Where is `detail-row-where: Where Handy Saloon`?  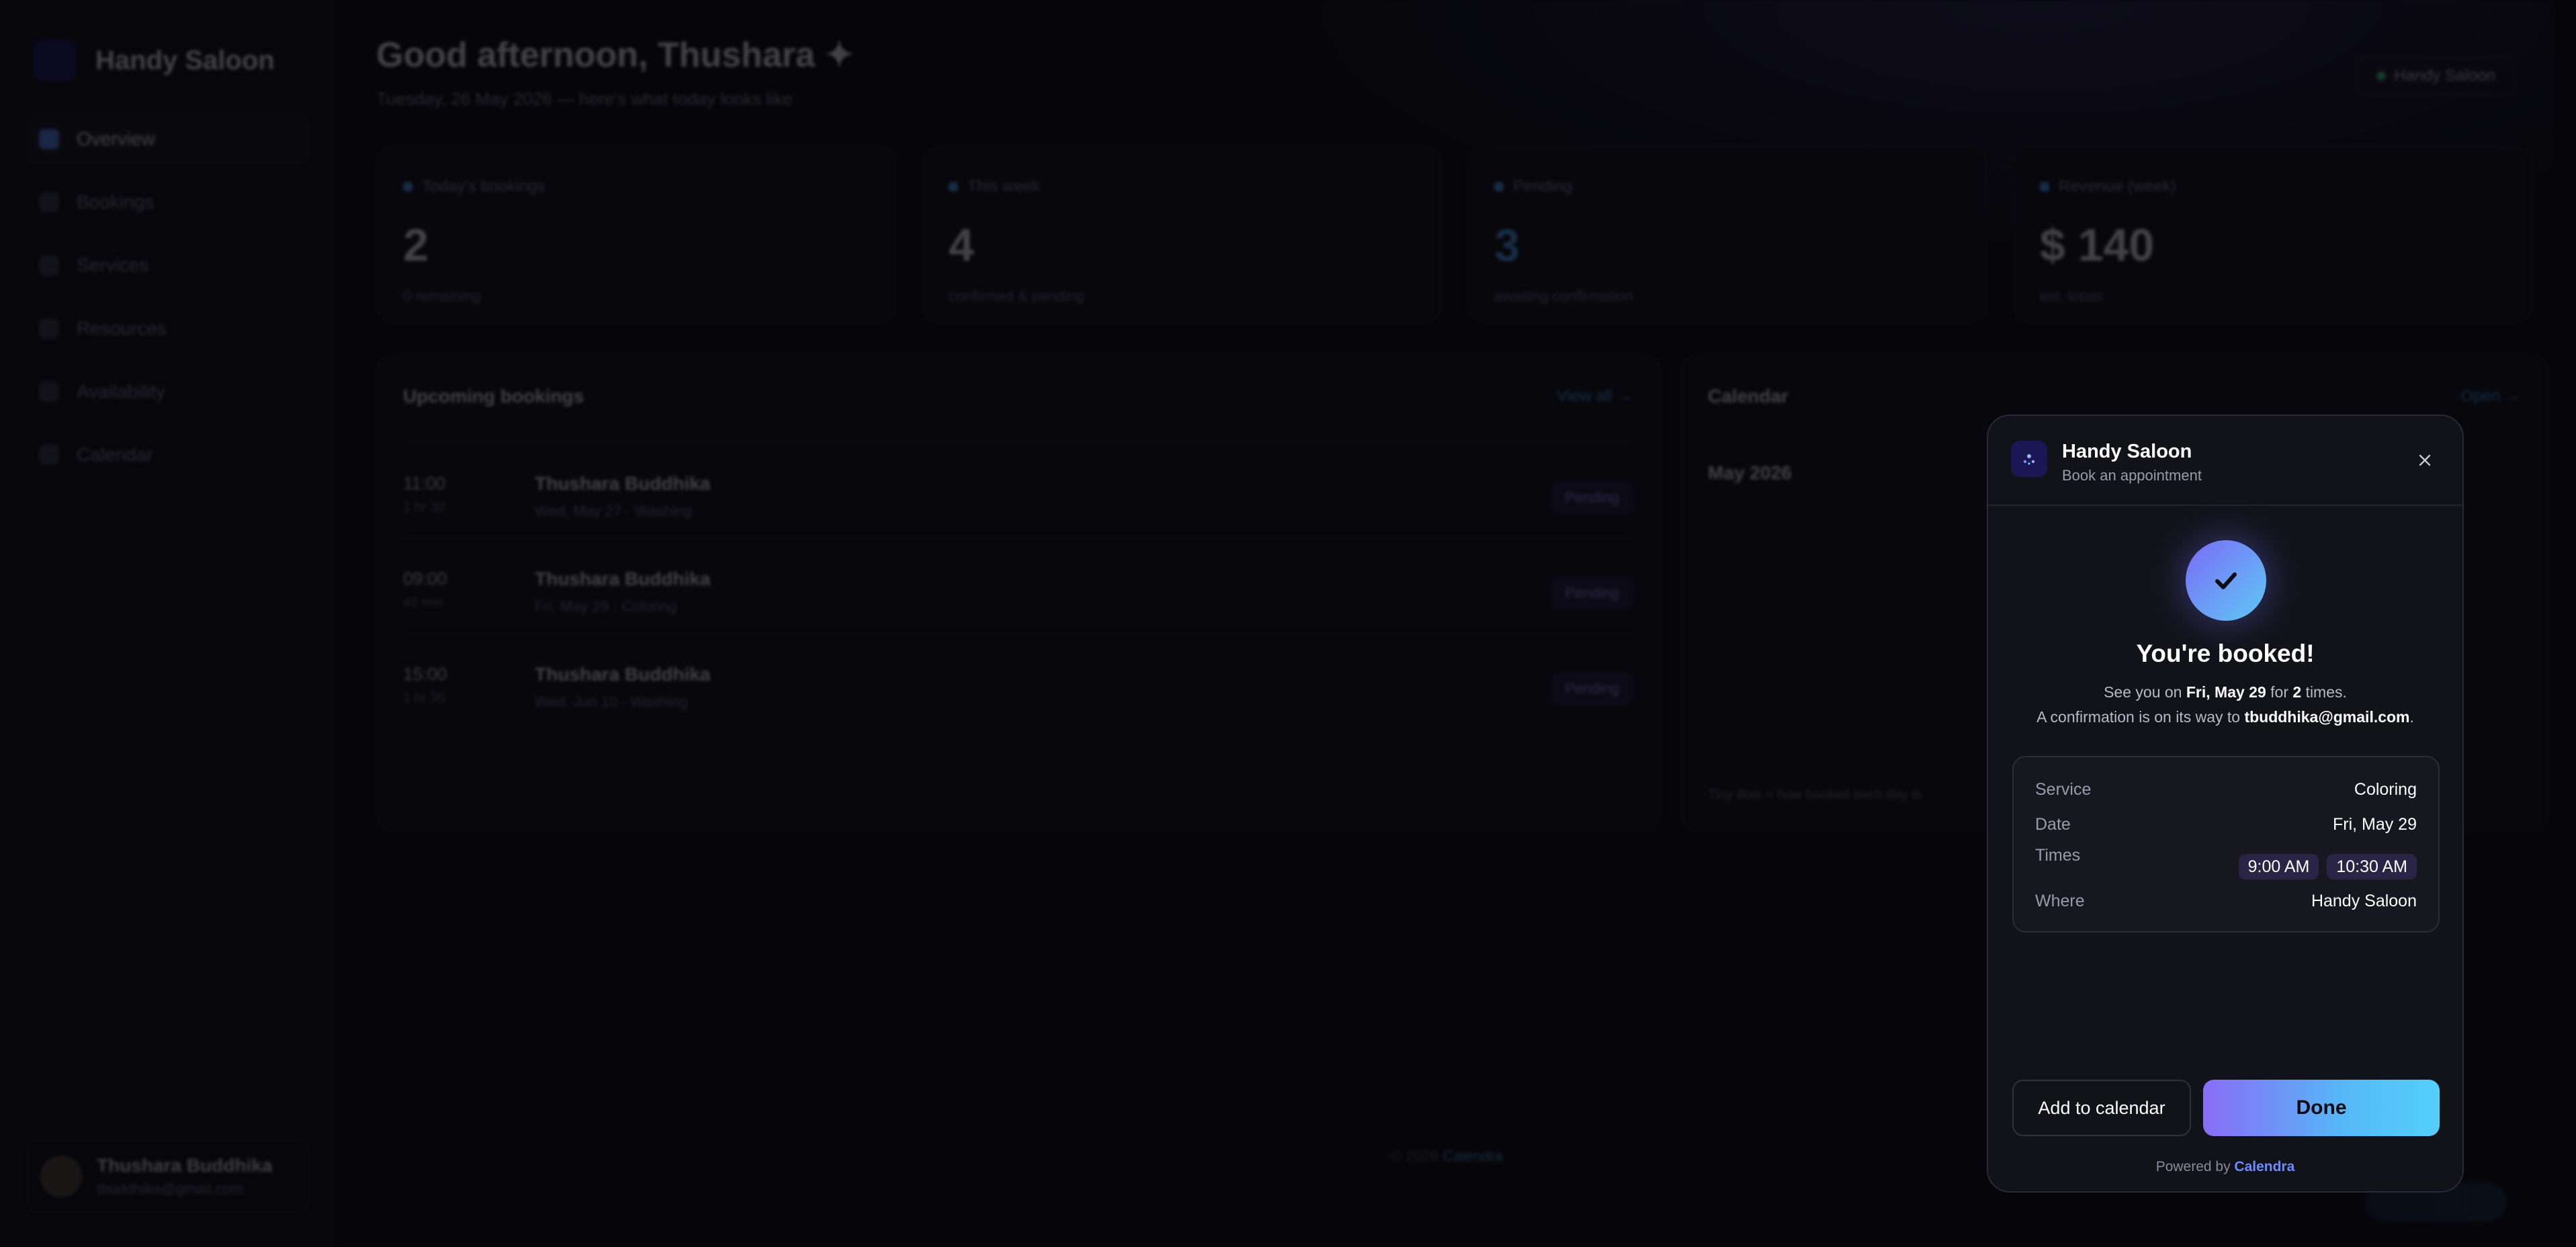 detail-row-where: Where Handy Saloon is located at coordinates (2226, 901).